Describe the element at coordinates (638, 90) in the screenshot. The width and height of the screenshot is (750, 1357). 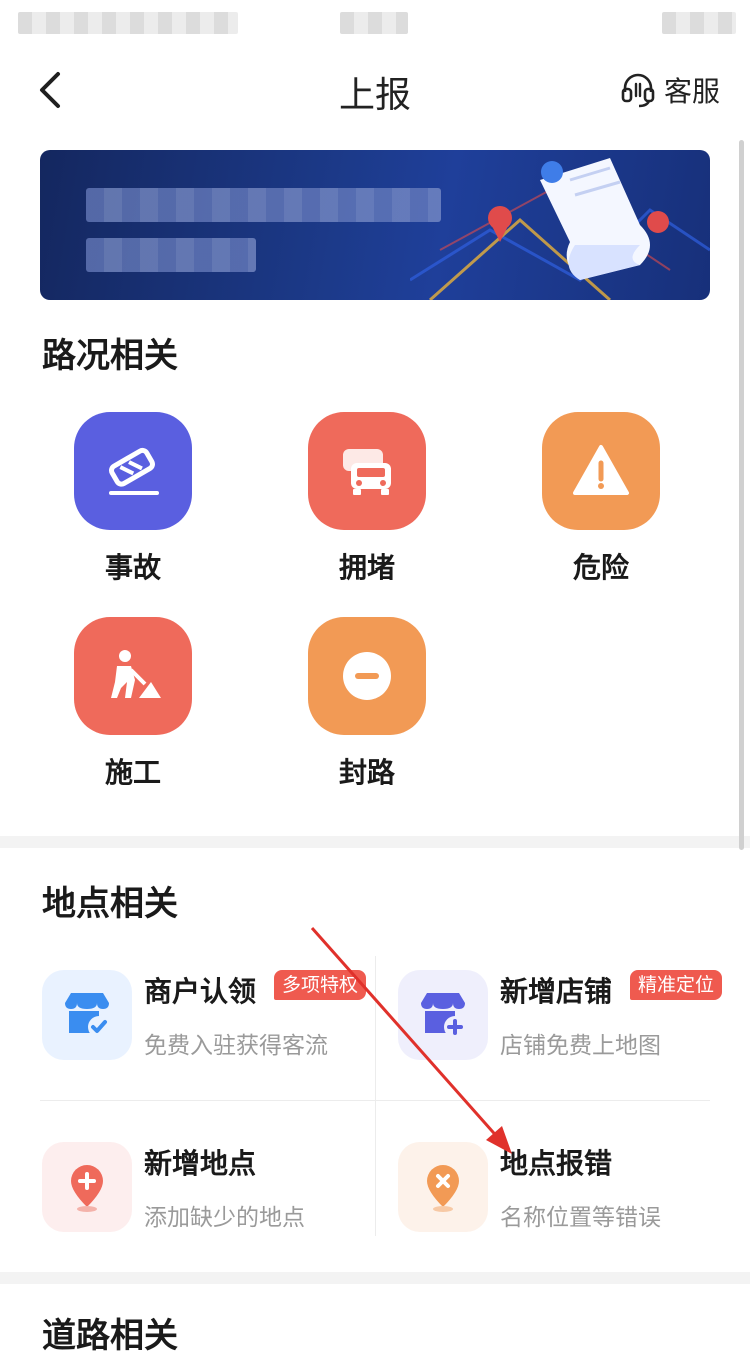
I see `headset-icon` at that location.